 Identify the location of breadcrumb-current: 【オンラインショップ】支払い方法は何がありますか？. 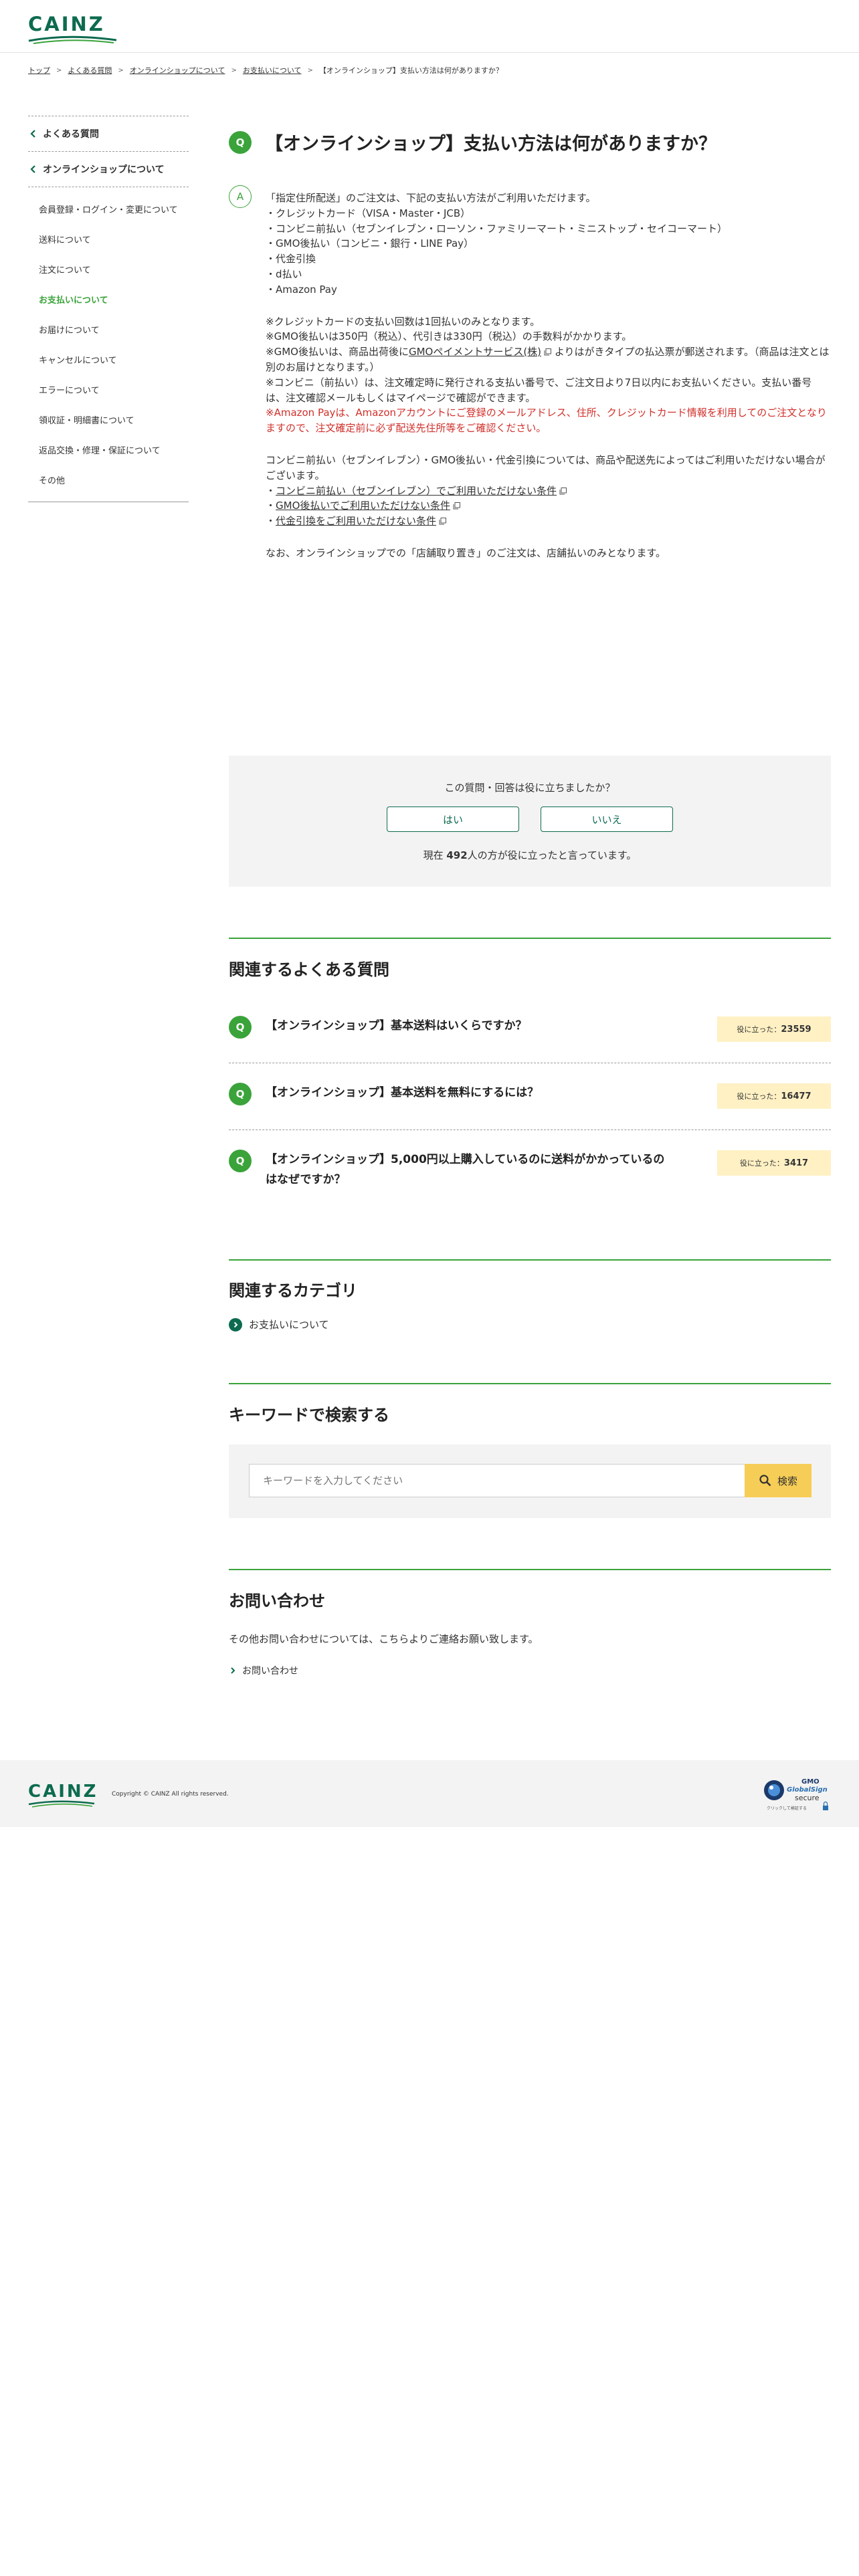
(411, 70).